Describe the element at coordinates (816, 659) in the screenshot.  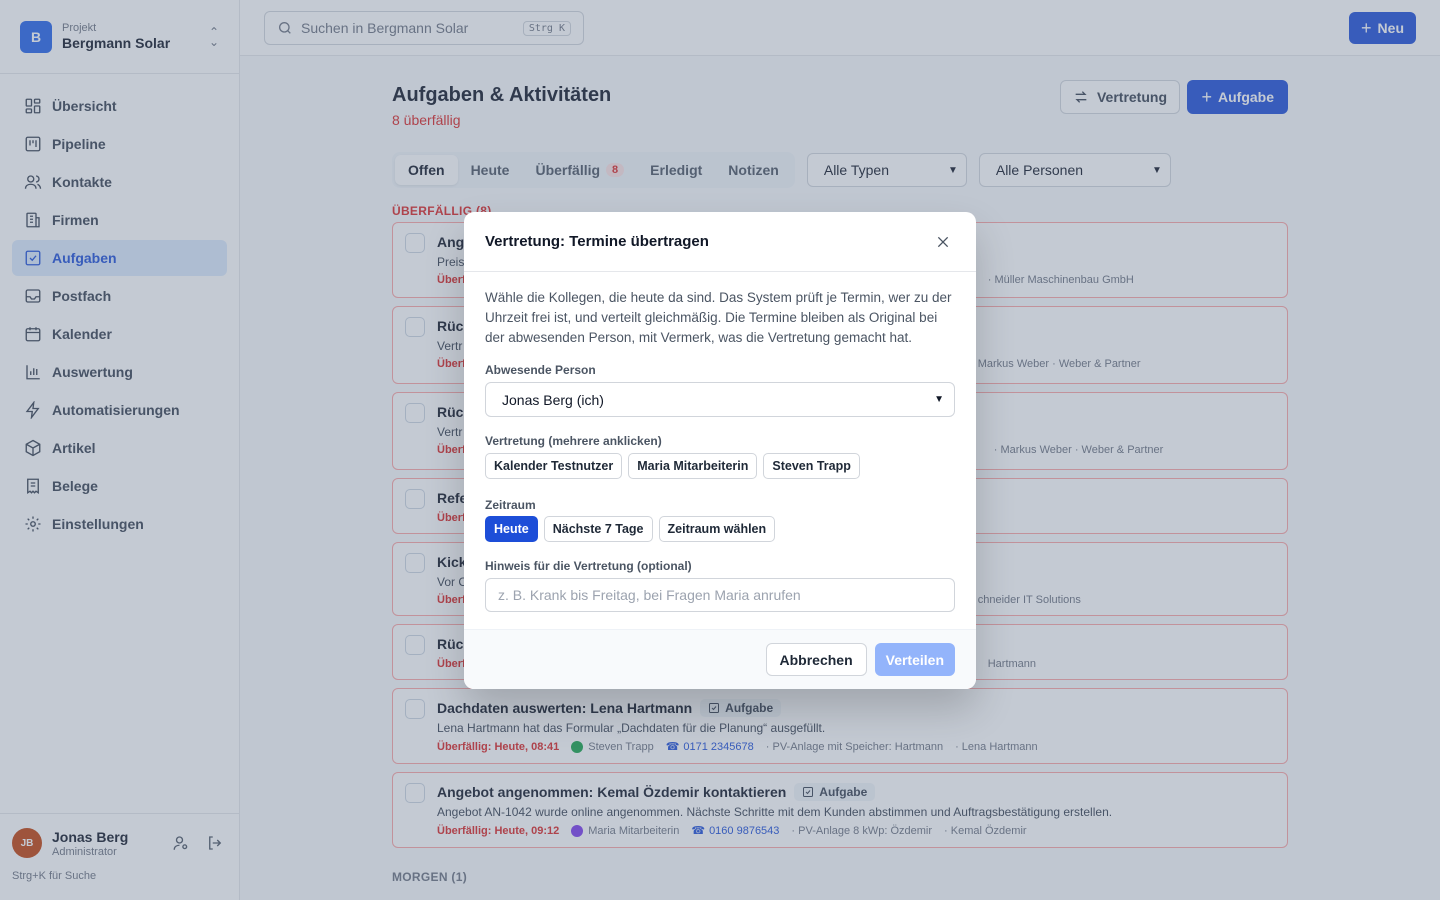
I see `cancel-button: Abbrechen` at that location.